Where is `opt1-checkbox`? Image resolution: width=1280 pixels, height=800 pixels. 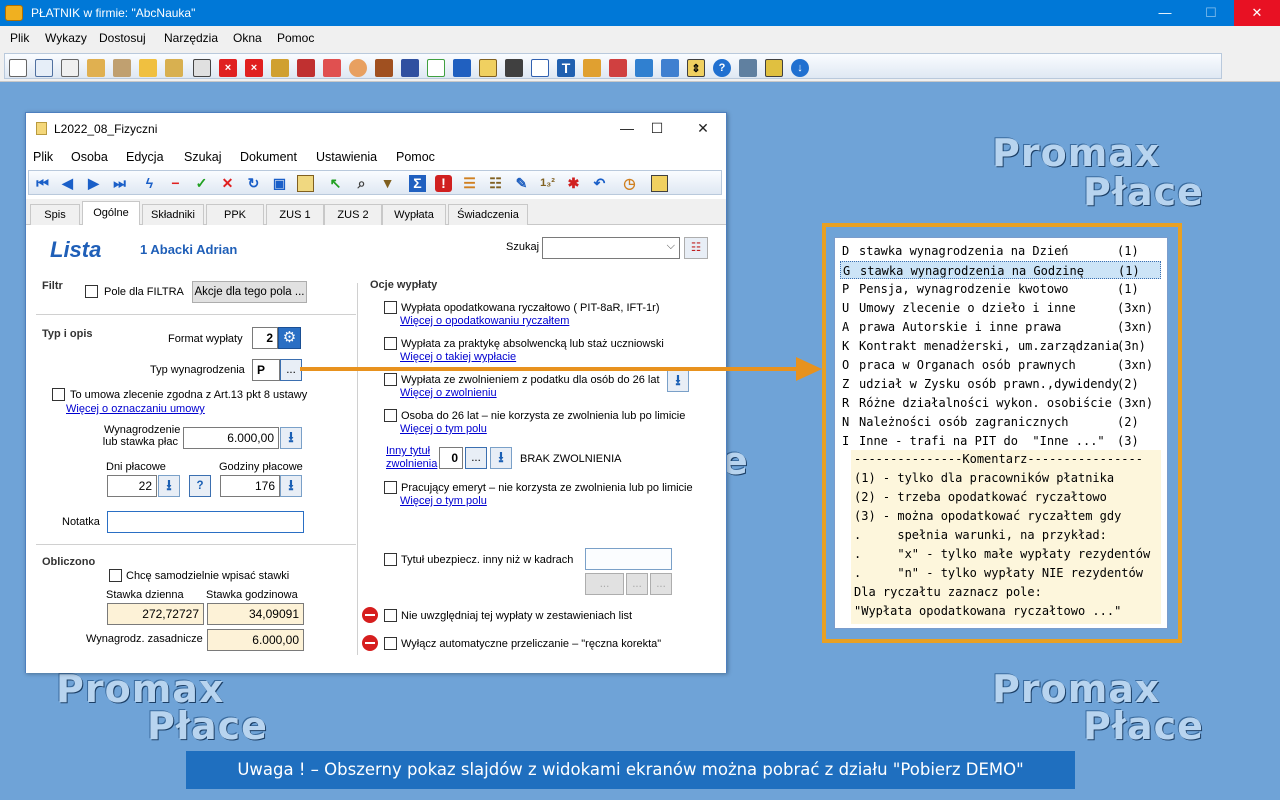
opt1-checkbox is located at coordinates (390, 307).